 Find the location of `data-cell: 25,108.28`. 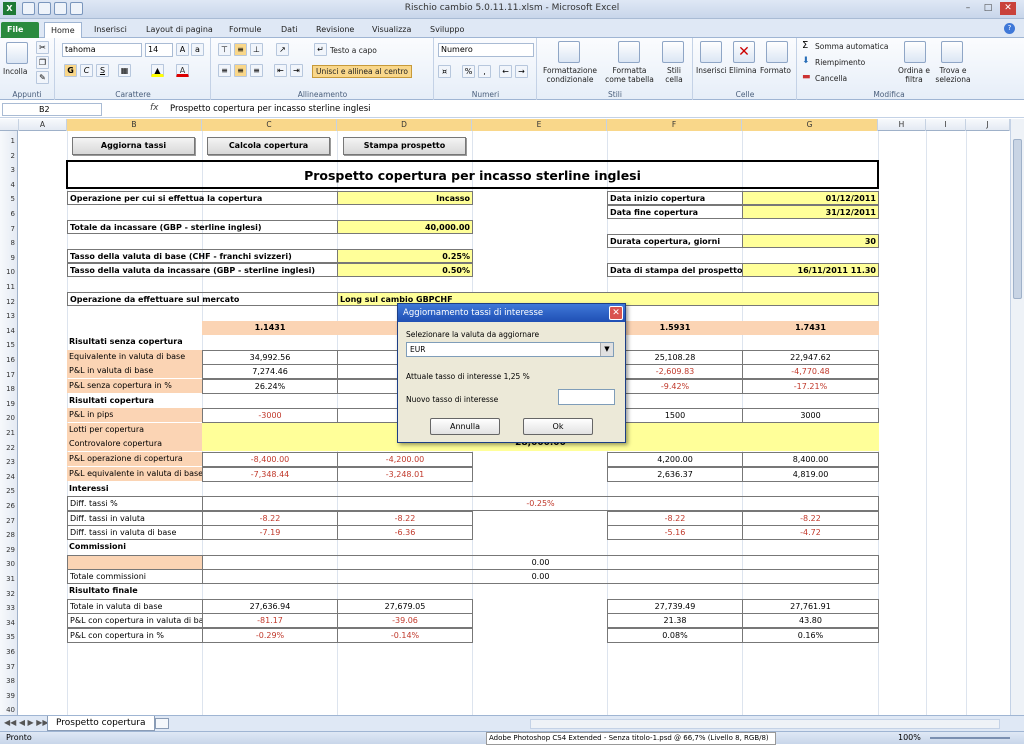

data-cell: 25,108.28 is located at coordinates (675, 357).